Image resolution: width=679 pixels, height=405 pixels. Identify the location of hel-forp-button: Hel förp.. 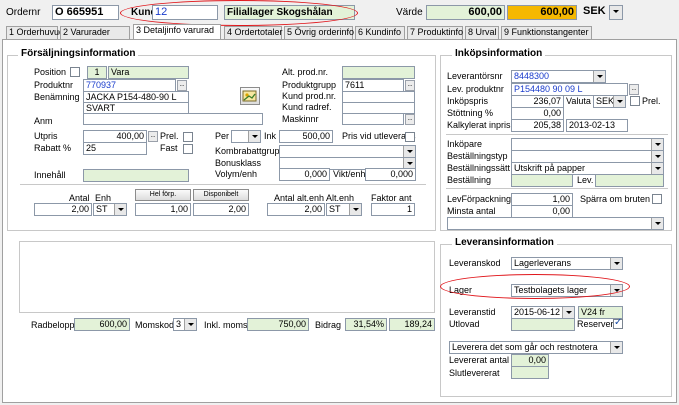
(163, 195).